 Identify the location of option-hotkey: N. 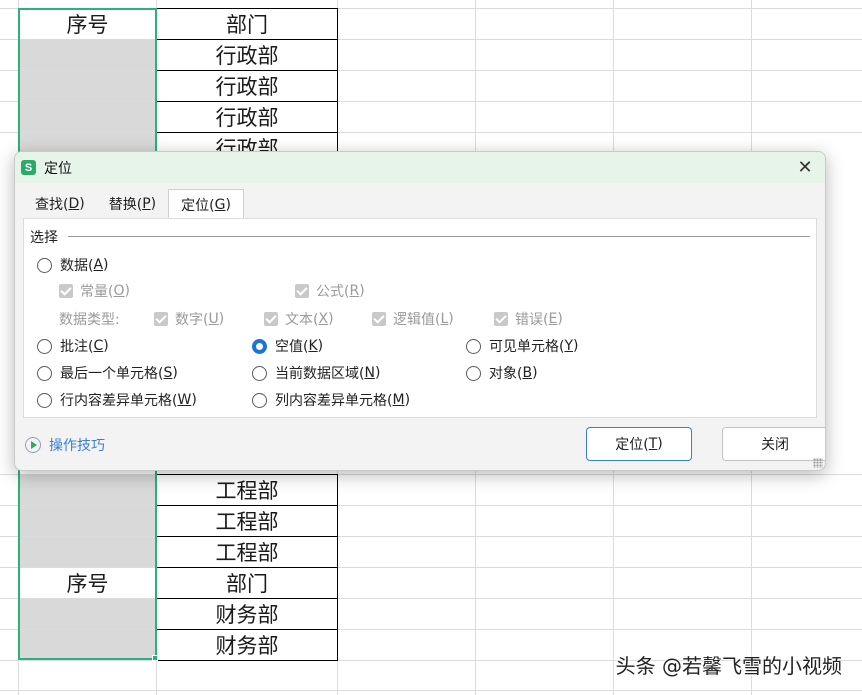
(369, 373).